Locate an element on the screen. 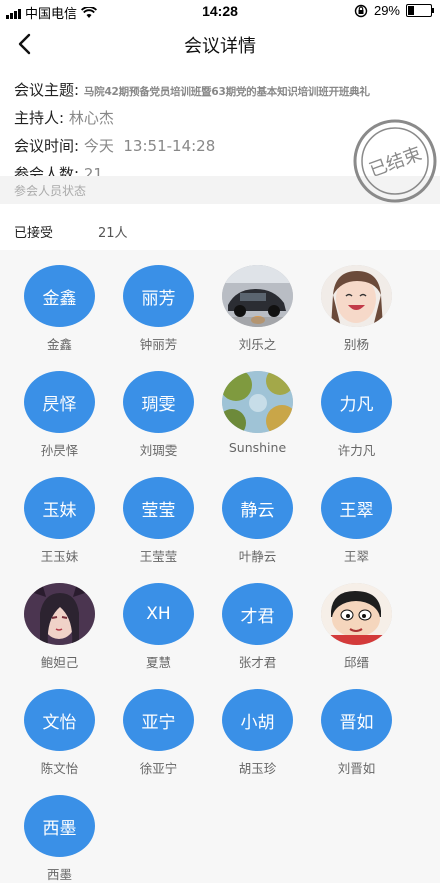 The height and width of the screenshot is (886, 440). attendee-name: 陈文怡 is located at coordinates (59, 768).